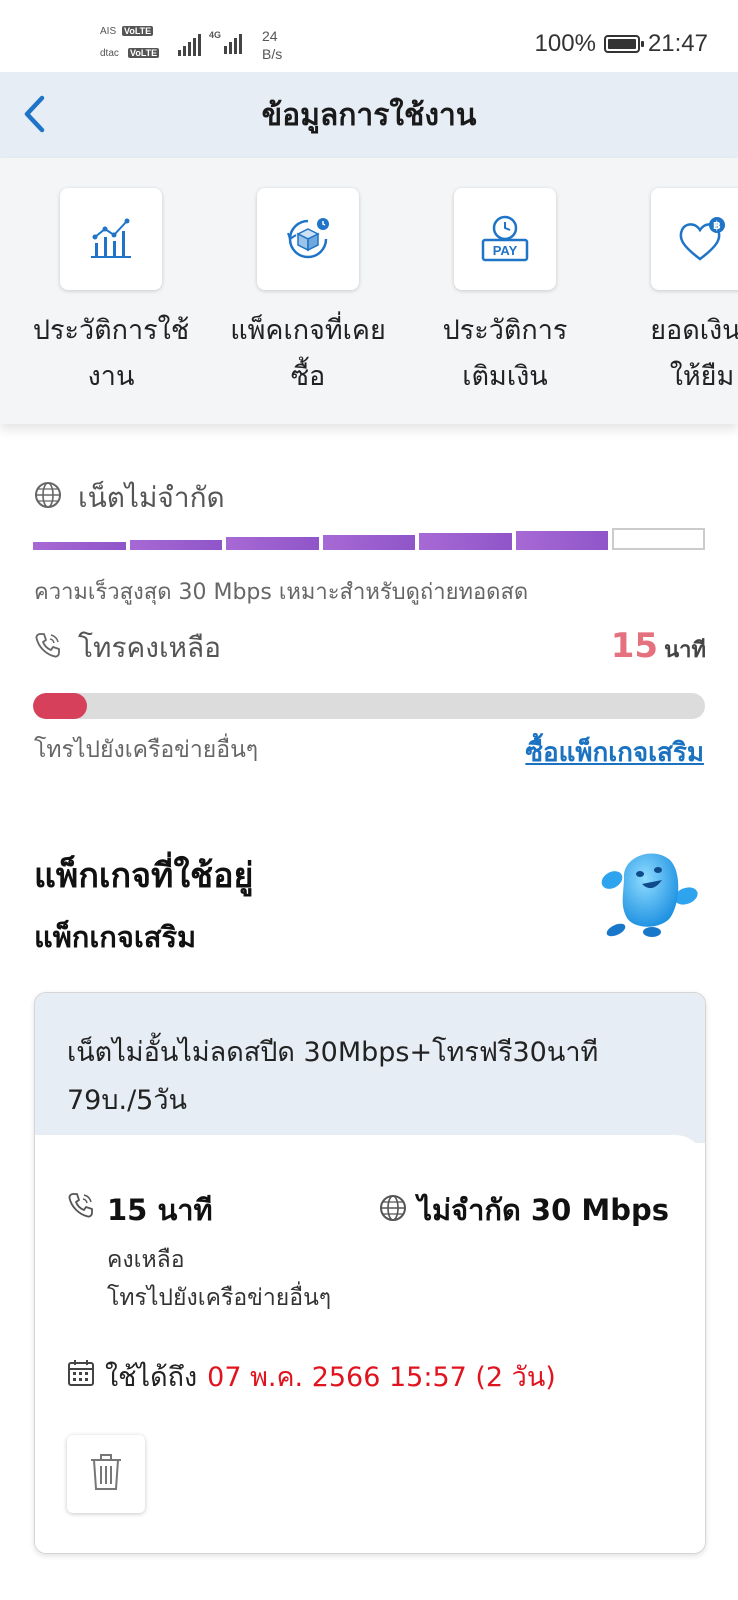  What do you see at coordinates (144, 53) in the screenshot?
I see `volte-badge-2: VoLTE` at bounding box center [144, 53].